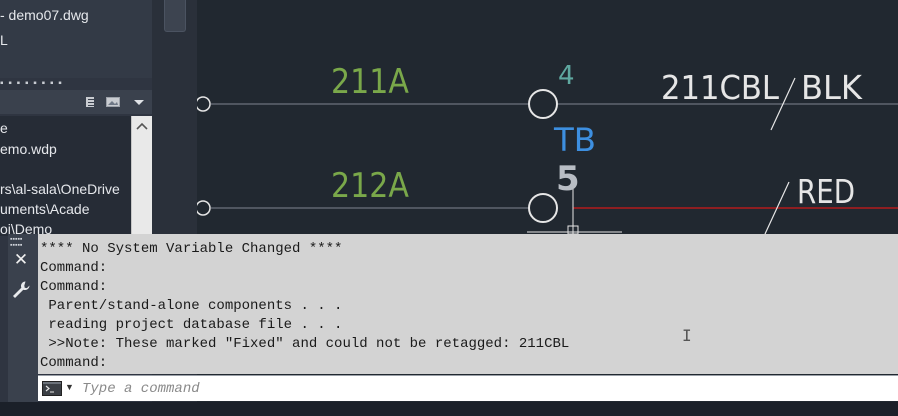 The height and width of the screenshot is (416, 898). Describe the element at coordinates (76, 39) in the screenshot. I see `project-header: - demo07.dwg L` at that location.